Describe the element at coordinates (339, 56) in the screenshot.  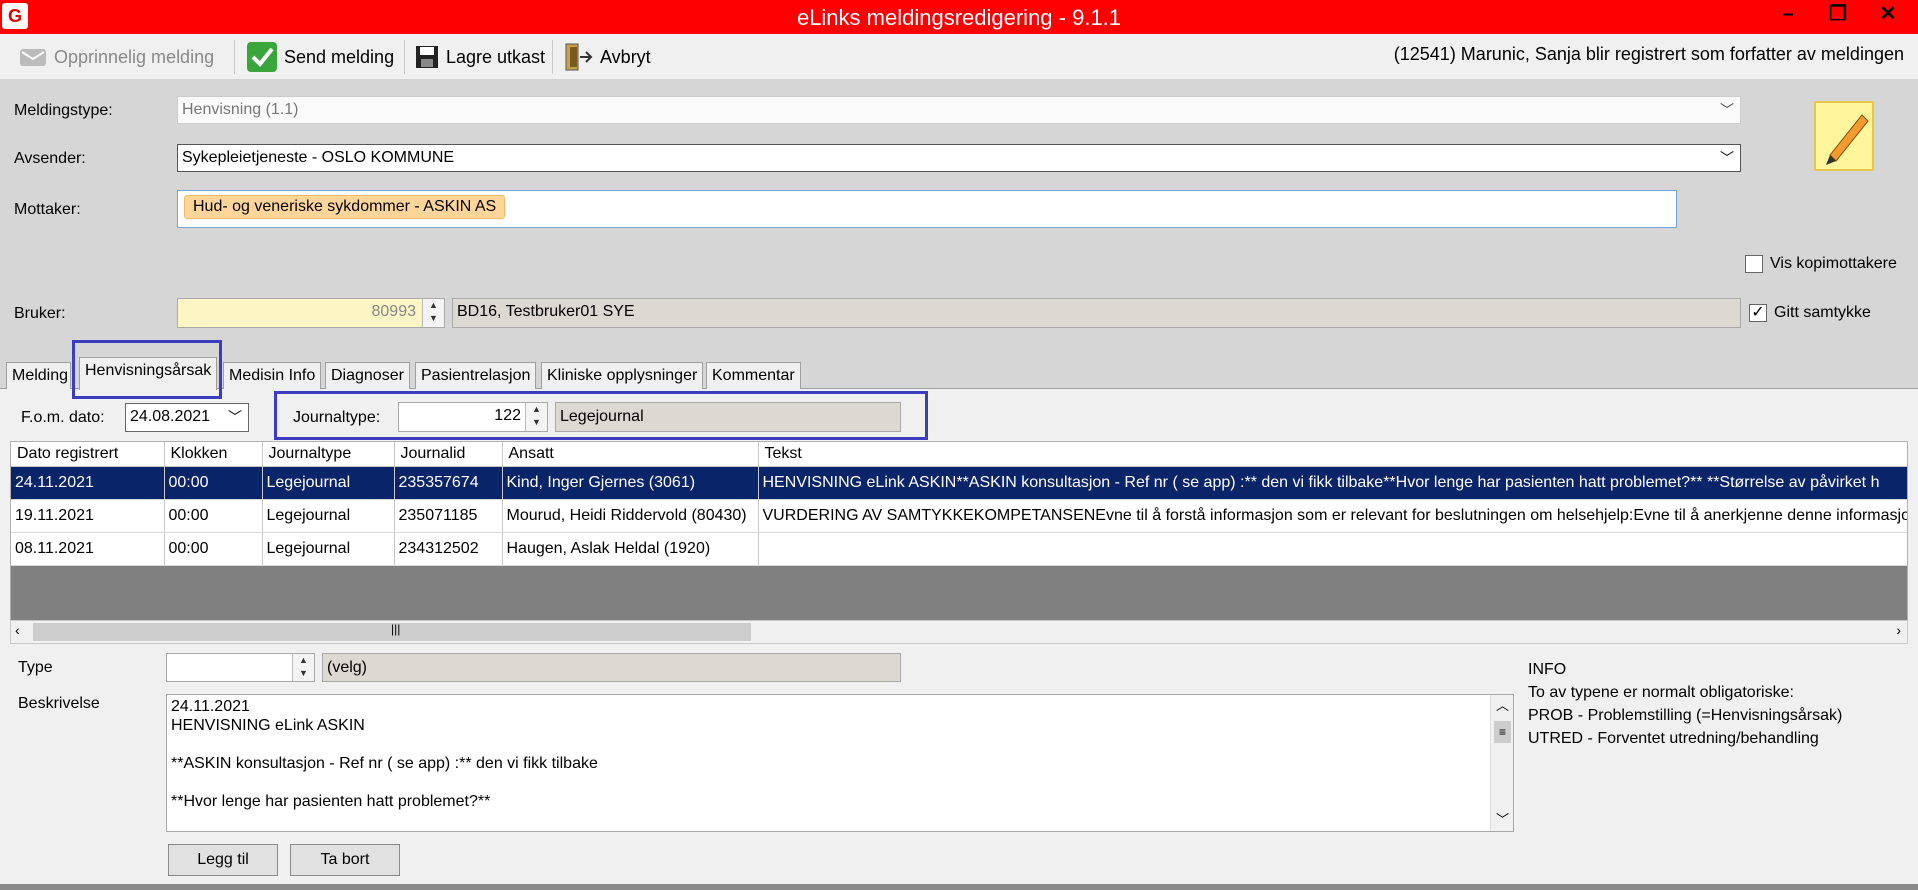
I see `send-message-label: Send melding` at that location.